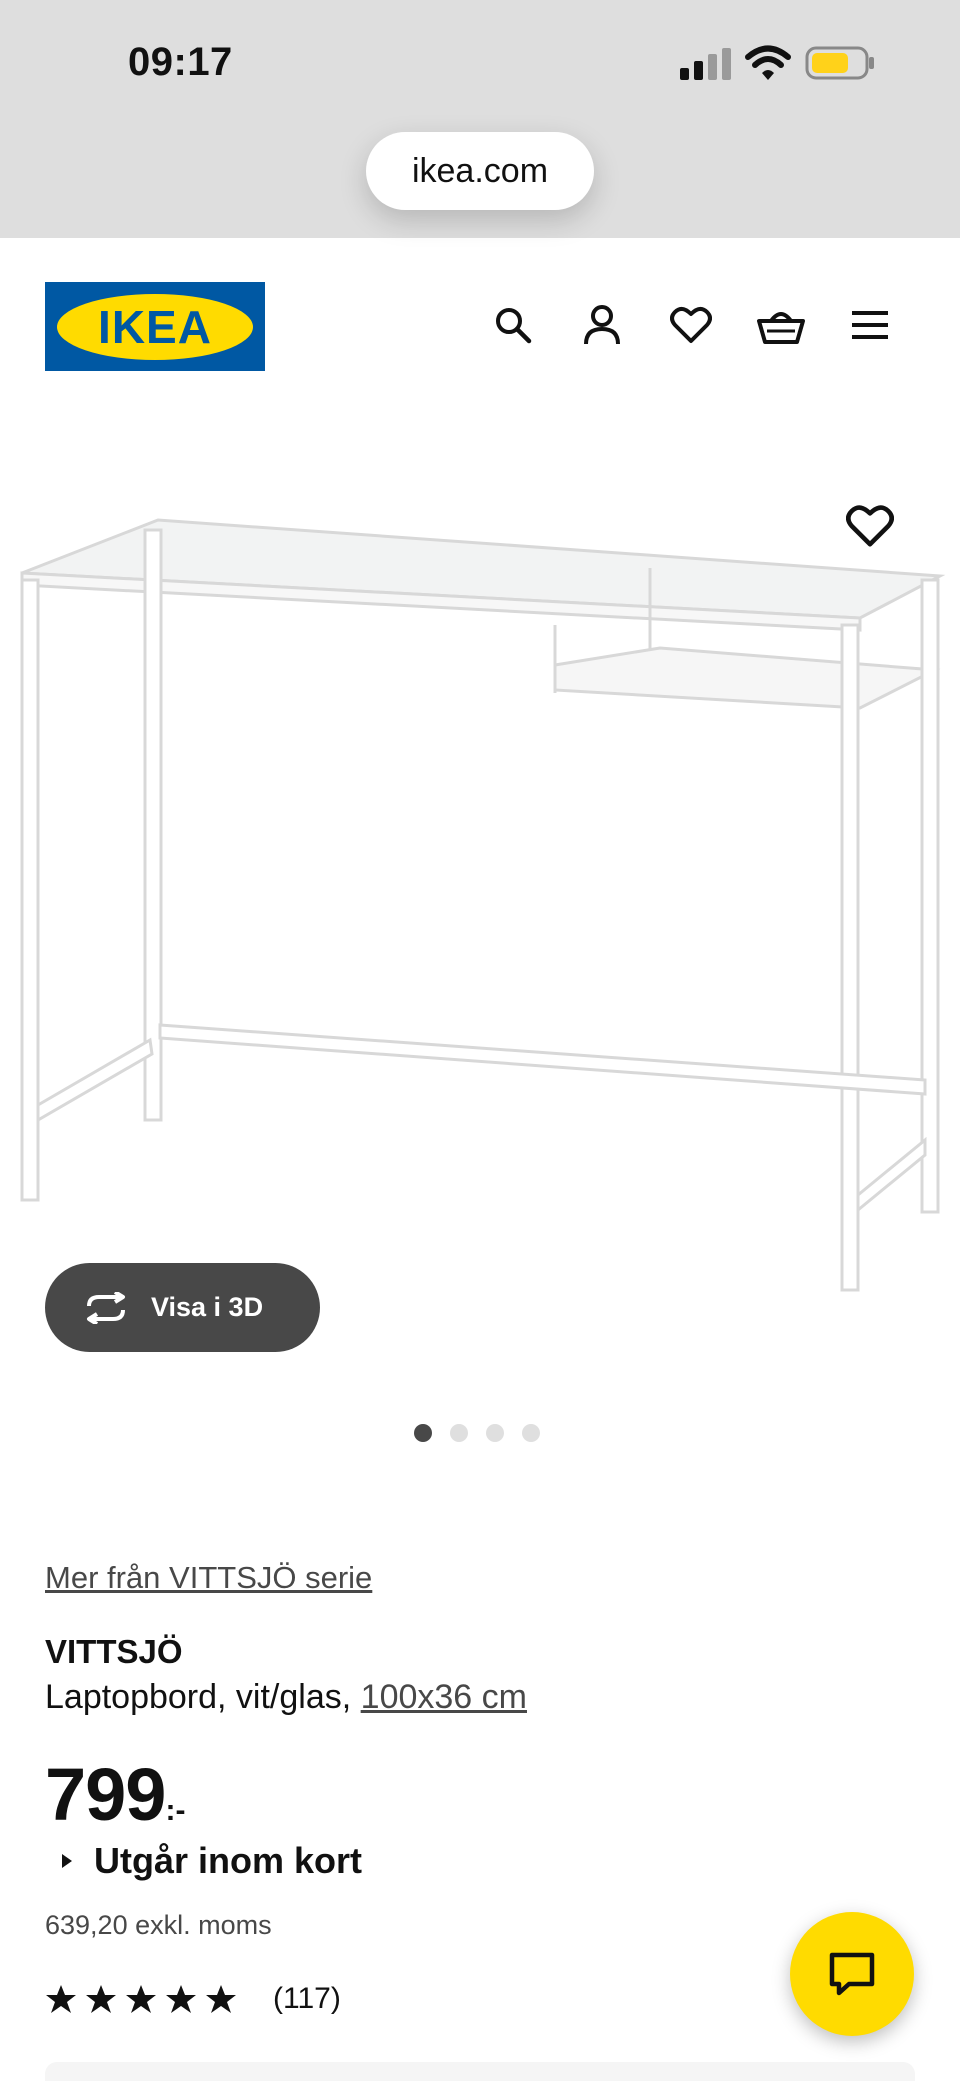 Image resolution: width=960 pixels, height=2081 pixels. I want to click on browser-chrome: 09:17 ikea.com, so click(480, 119).